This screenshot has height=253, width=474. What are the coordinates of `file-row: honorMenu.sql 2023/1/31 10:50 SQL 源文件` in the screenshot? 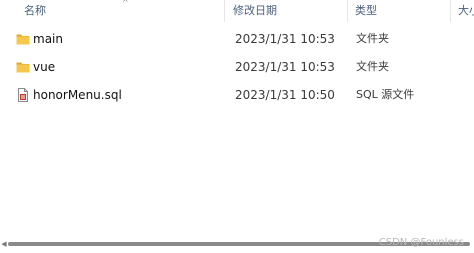 It's located at (237, 95).